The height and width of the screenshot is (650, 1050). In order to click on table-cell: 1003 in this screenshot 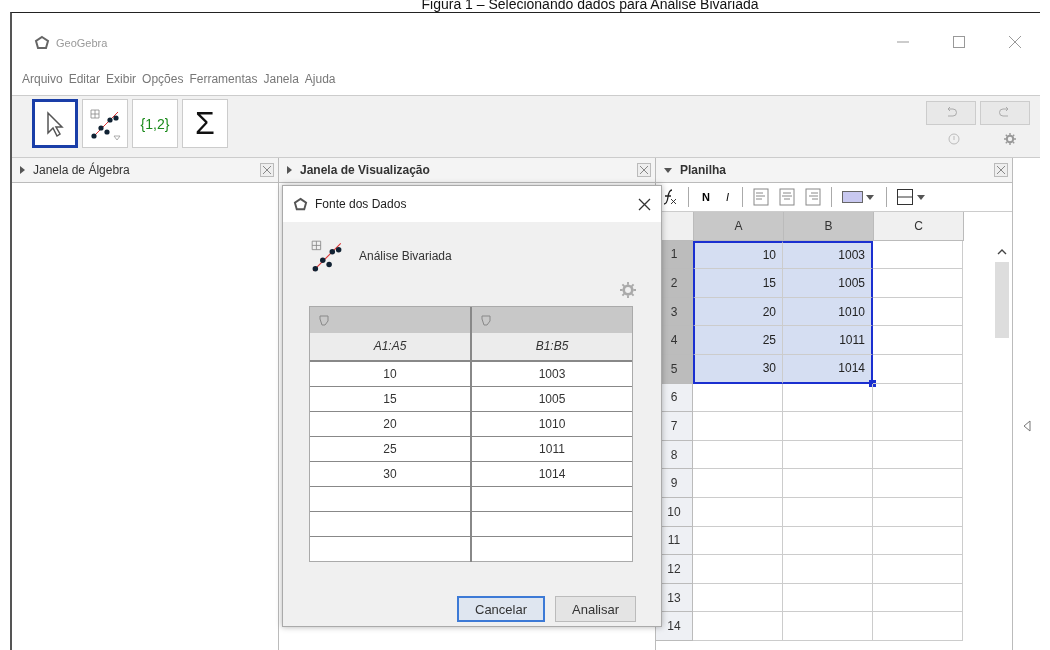, I will do `click(552, 374)`.